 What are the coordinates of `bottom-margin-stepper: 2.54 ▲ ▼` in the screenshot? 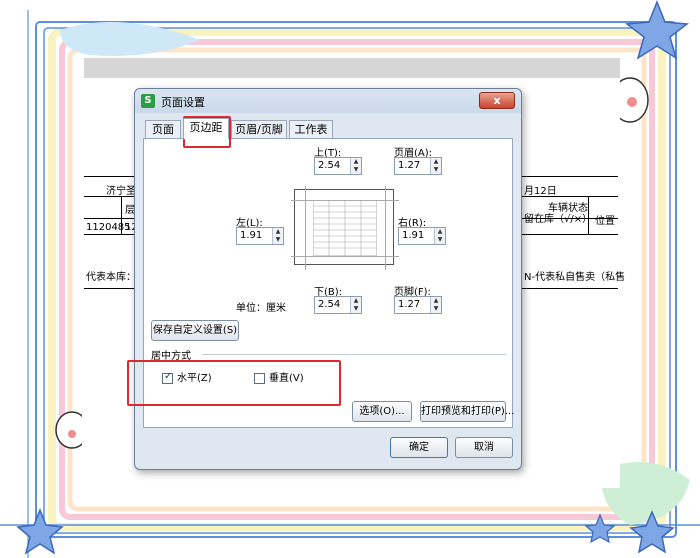 It's located at (338, 305).